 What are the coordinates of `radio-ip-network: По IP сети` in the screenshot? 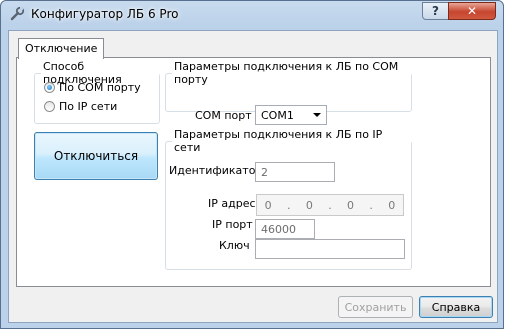 It's located at (80, 106).